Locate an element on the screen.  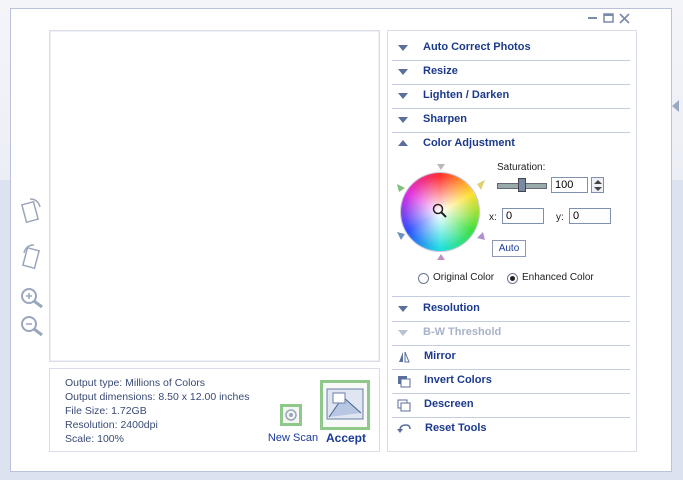
saturation-slider-thumb is located at coordinates (522, 185).